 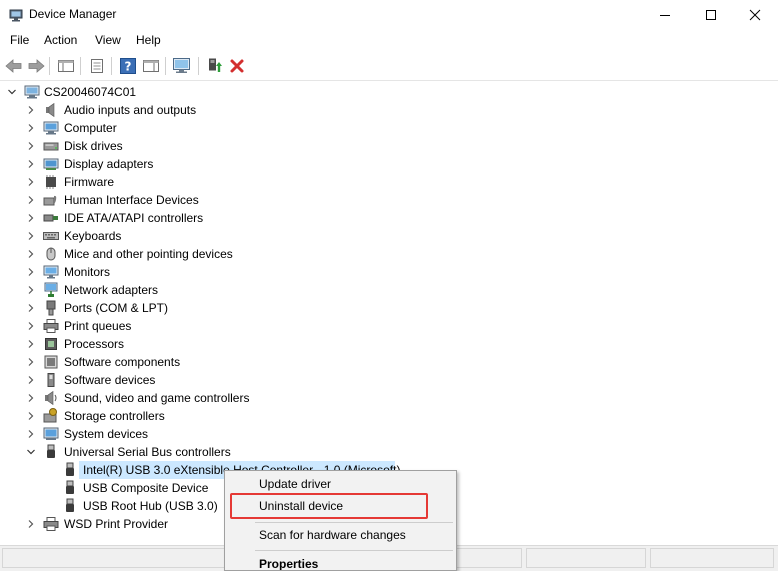 What do you see at coordinates (93, 146) in the screenshot?
I see `category-label: Disk drives` at bounding box center [93, 146].